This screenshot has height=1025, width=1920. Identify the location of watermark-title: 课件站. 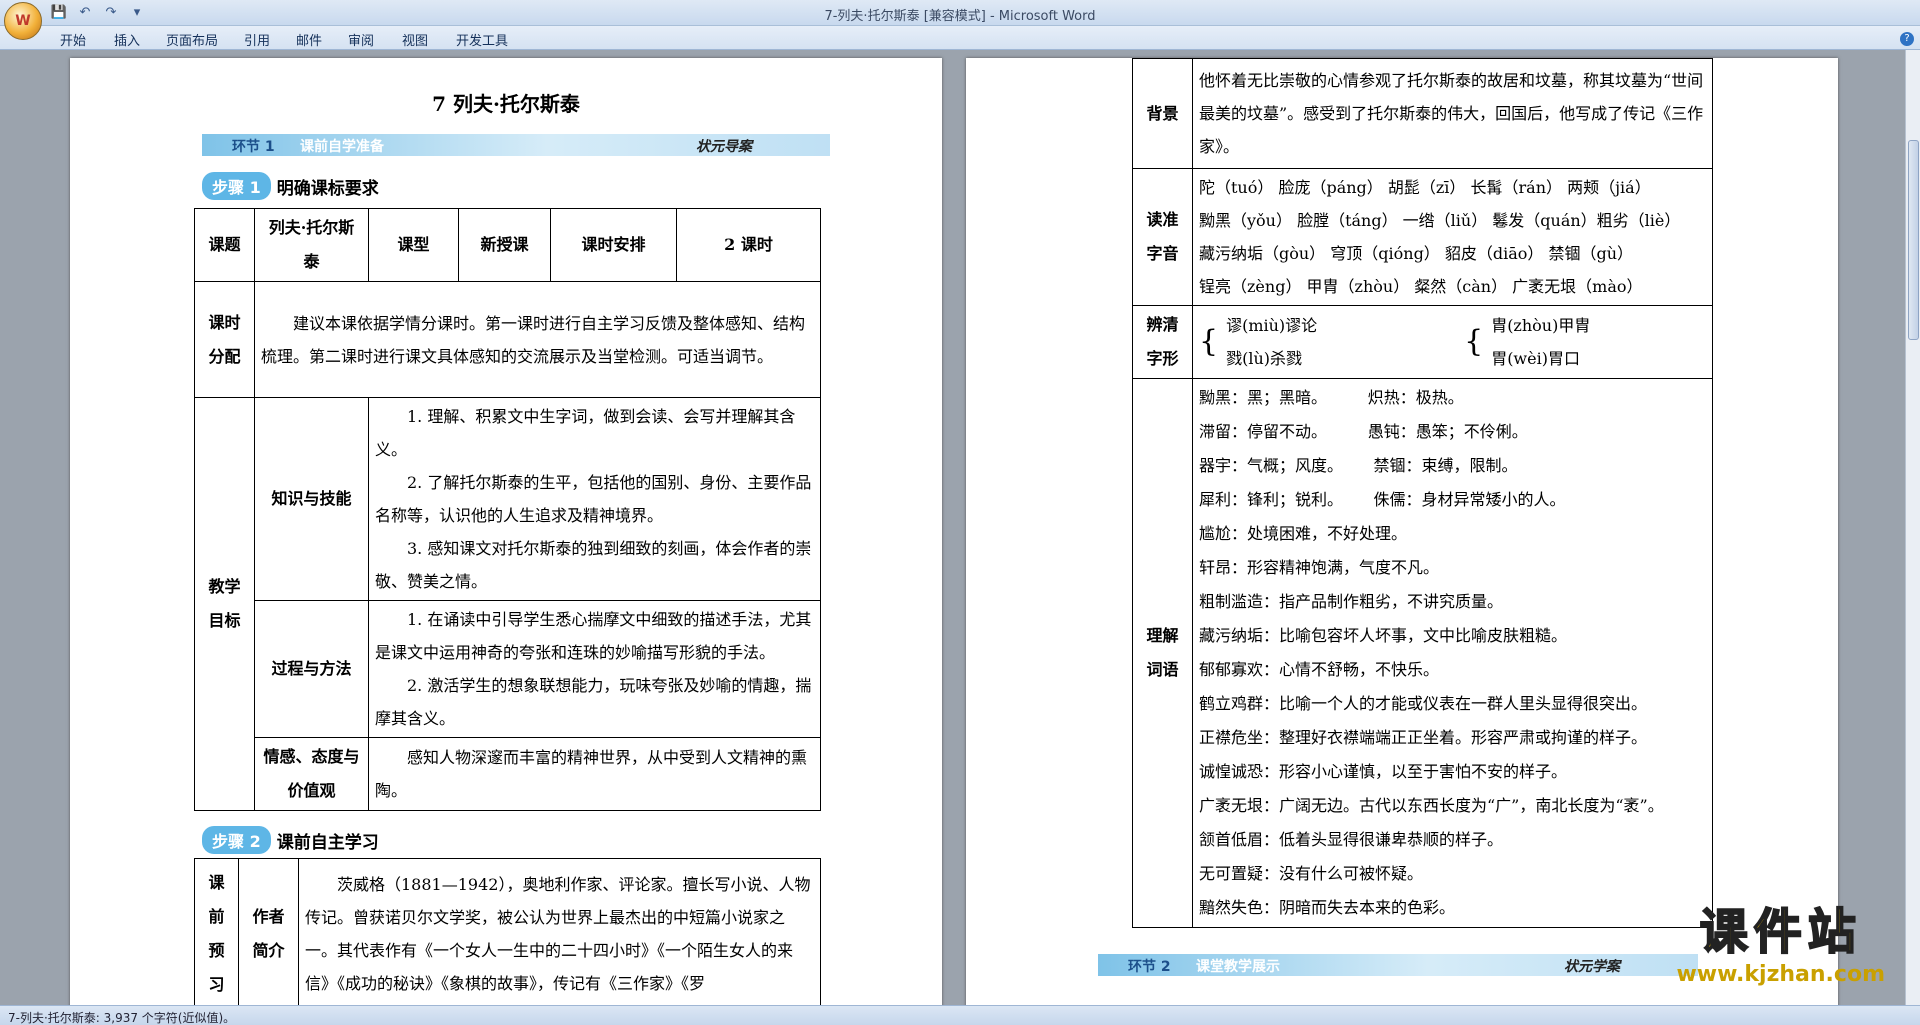
(1780, 932).